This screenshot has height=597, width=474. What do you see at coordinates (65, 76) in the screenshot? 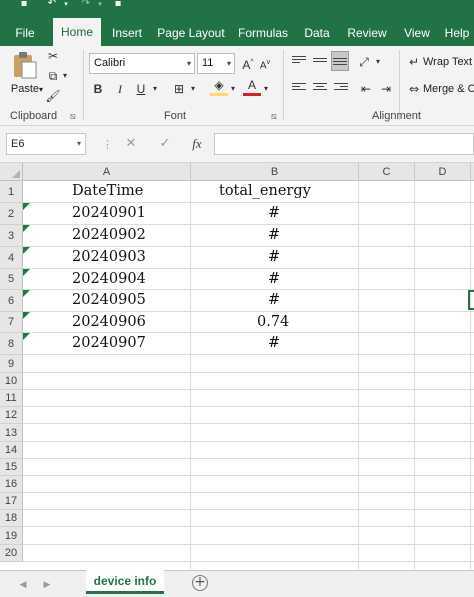
I see `copy-dropdown-icon: ▾` at bounding box center [65, 76].